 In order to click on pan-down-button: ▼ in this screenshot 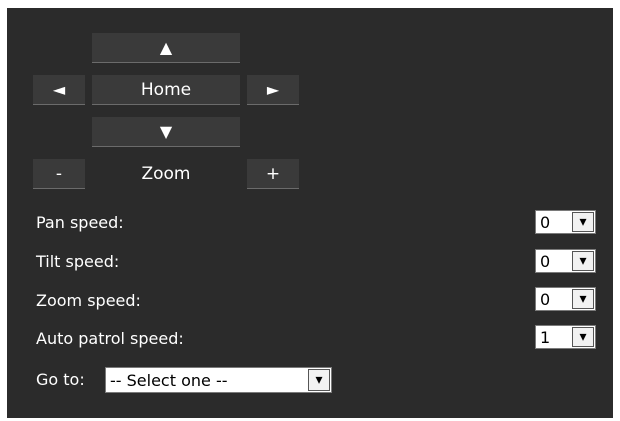, I will do `click(166, 132)`.